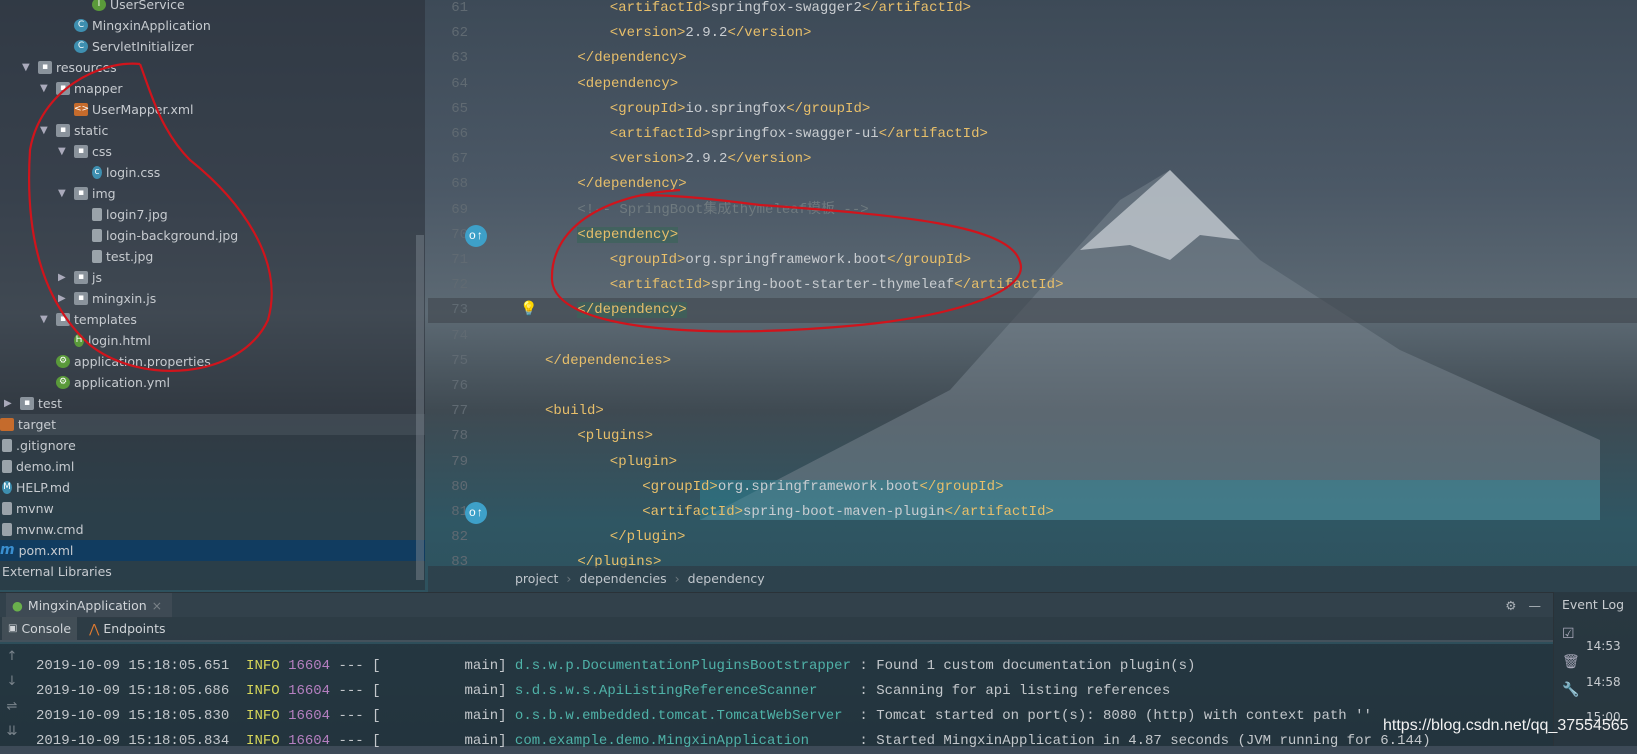 The image size is (1637, 754). Describe the element at coordinates (157, 605) in the screenshot. I see `close-icon: ×` at that location.